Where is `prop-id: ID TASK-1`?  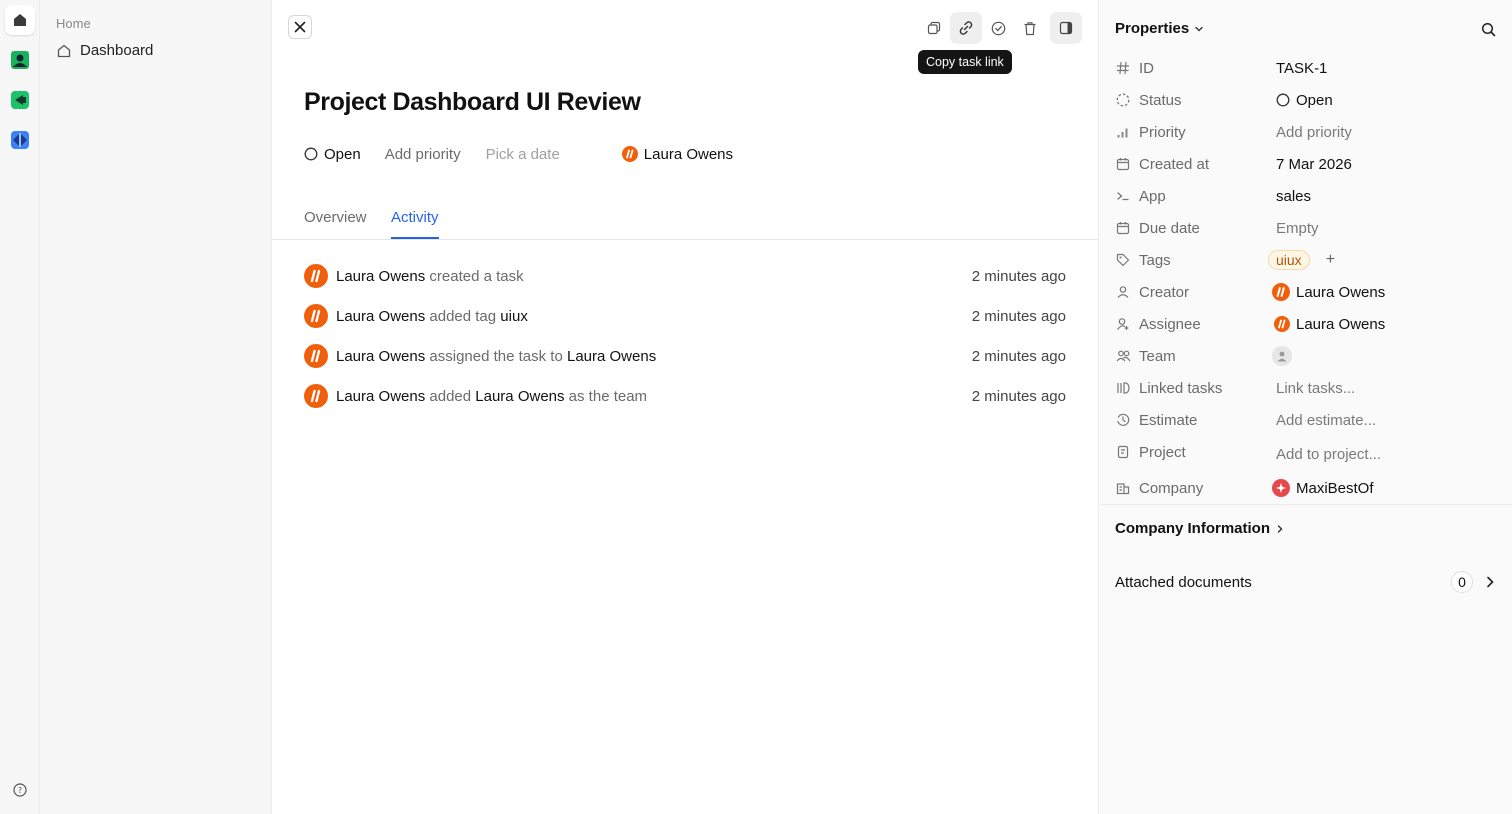 prop-id: ID TASK-1 is located at coordinates (1305, 68).